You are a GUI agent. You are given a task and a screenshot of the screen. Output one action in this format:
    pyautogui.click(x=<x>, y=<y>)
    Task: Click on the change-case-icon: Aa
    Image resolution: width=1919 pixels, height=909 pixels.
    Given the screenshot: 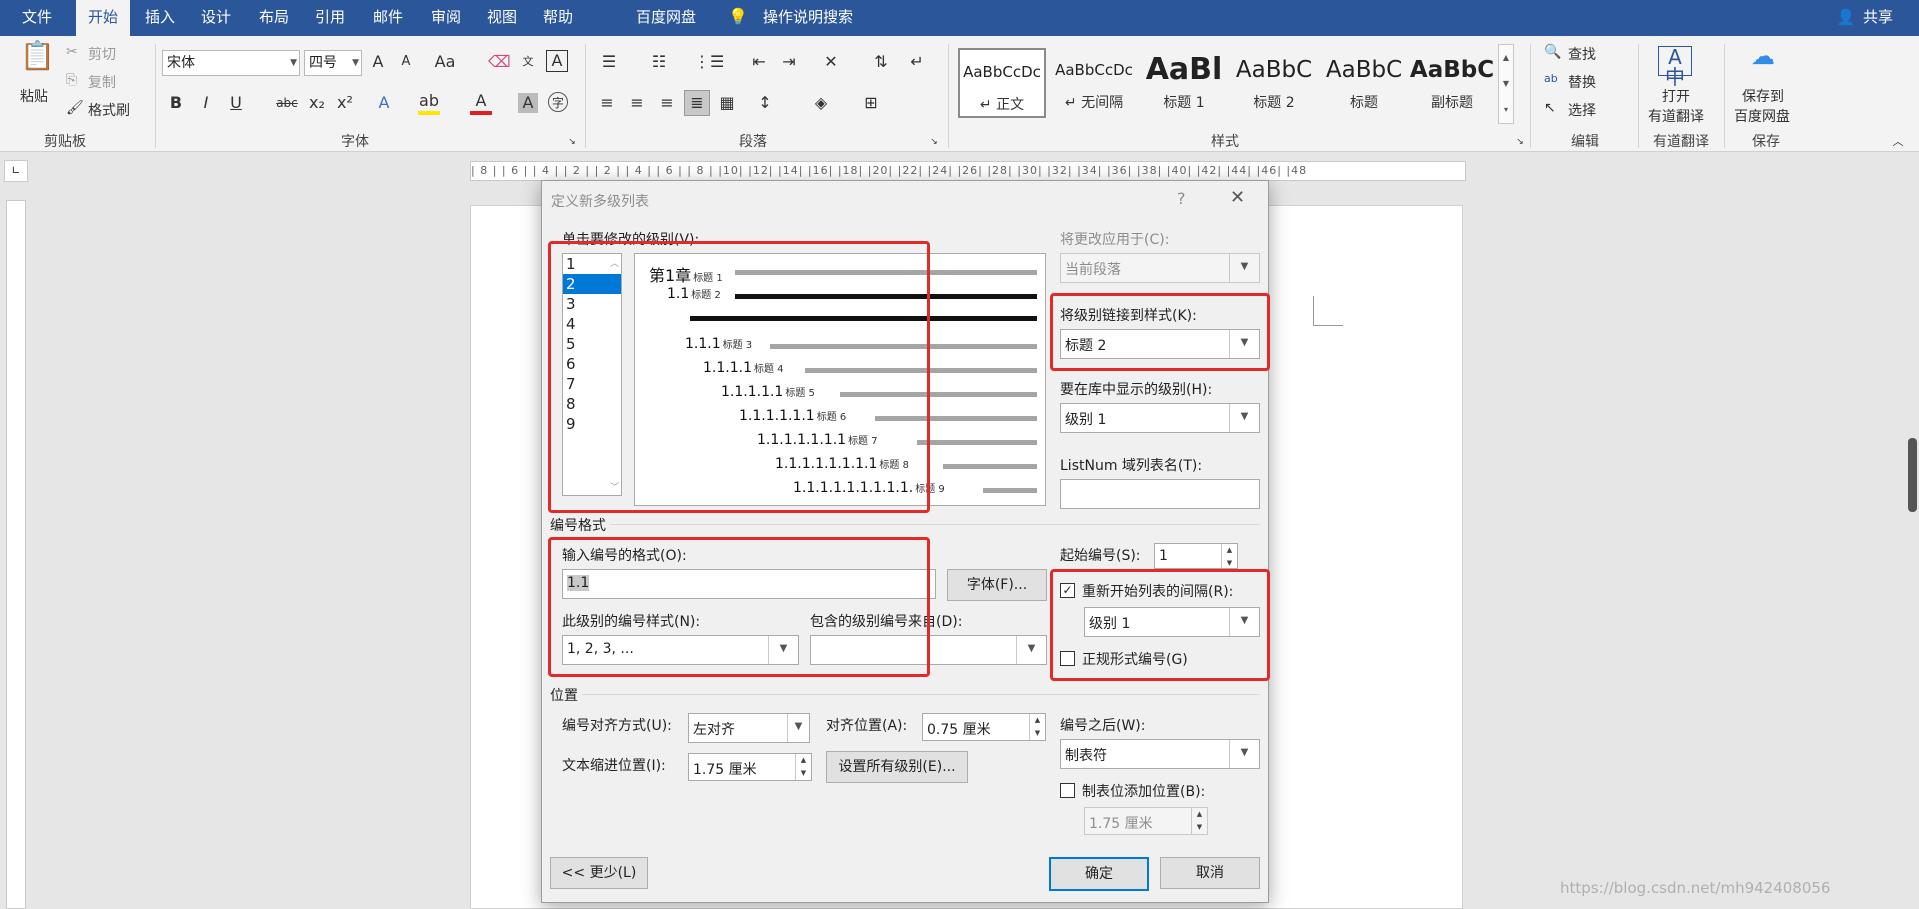 What is the action you would take?
    pyautogui.click(x=445, y=62)
    